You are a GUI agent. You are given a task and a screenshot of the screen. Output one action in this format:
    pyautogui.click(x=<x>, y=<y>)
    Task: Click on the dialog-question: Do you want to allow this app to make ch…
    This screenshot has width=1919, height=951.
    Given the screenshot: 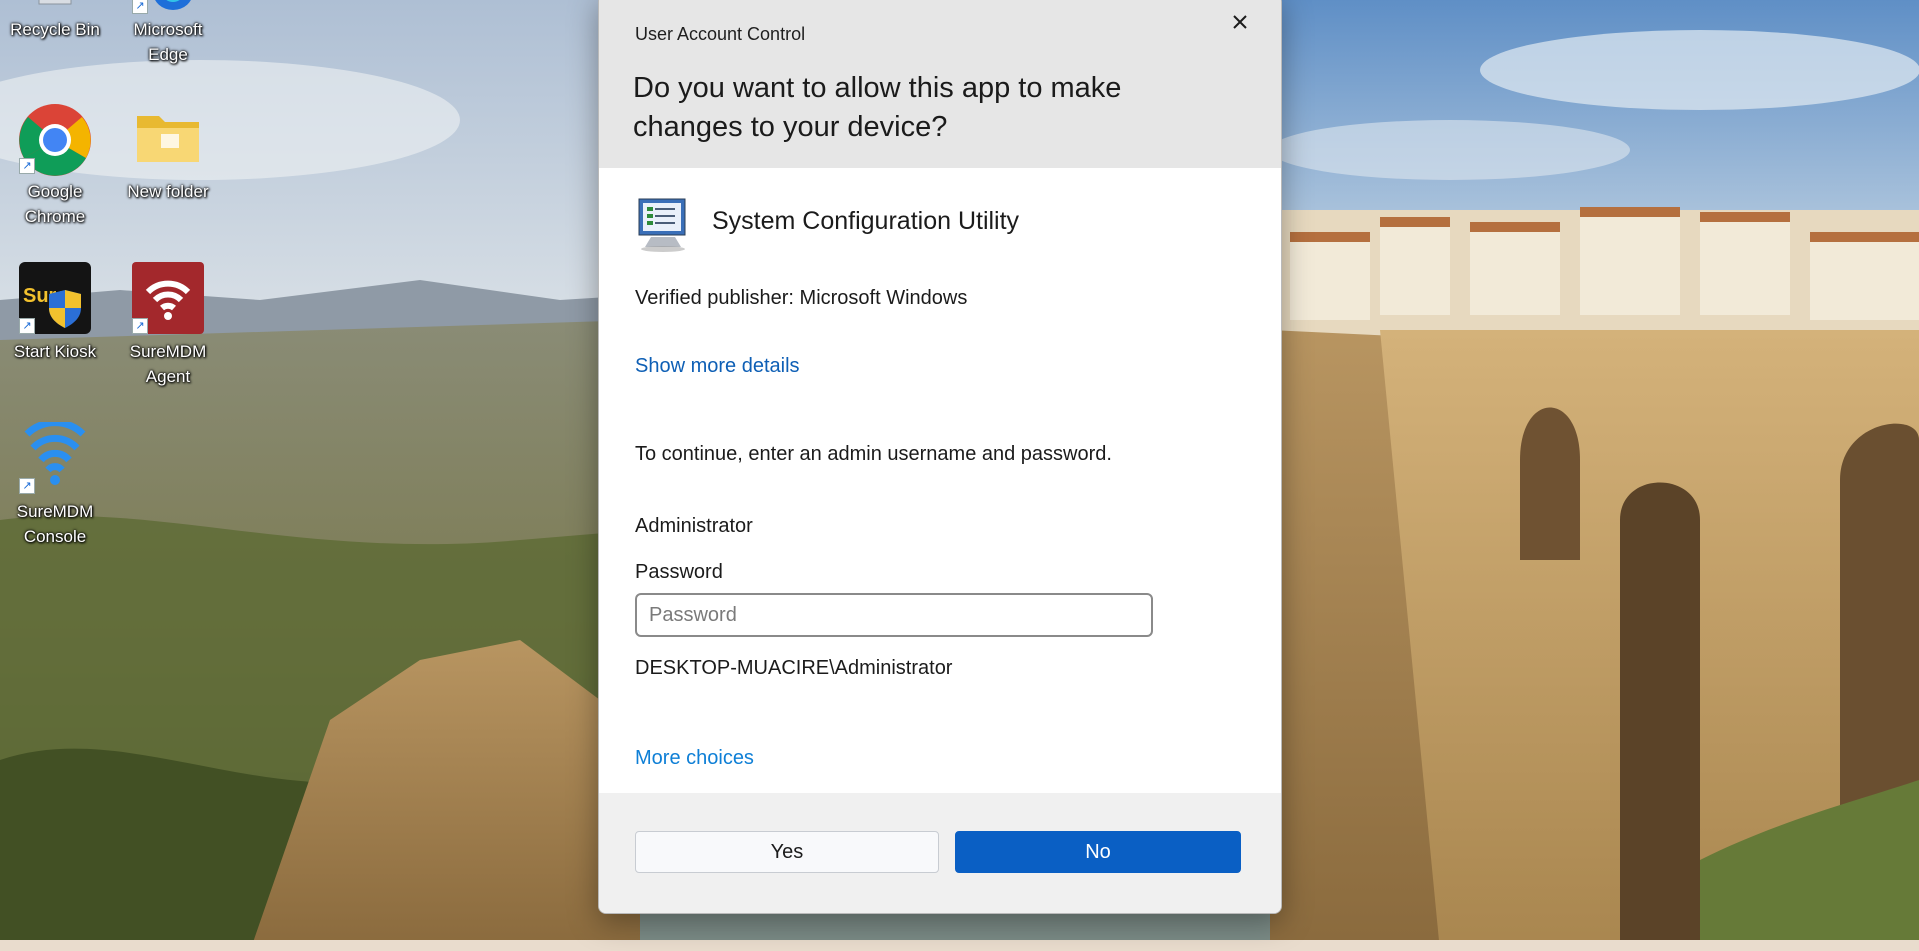 What is the action you would take?
    pyautogui.click(x=877, y=107)
    